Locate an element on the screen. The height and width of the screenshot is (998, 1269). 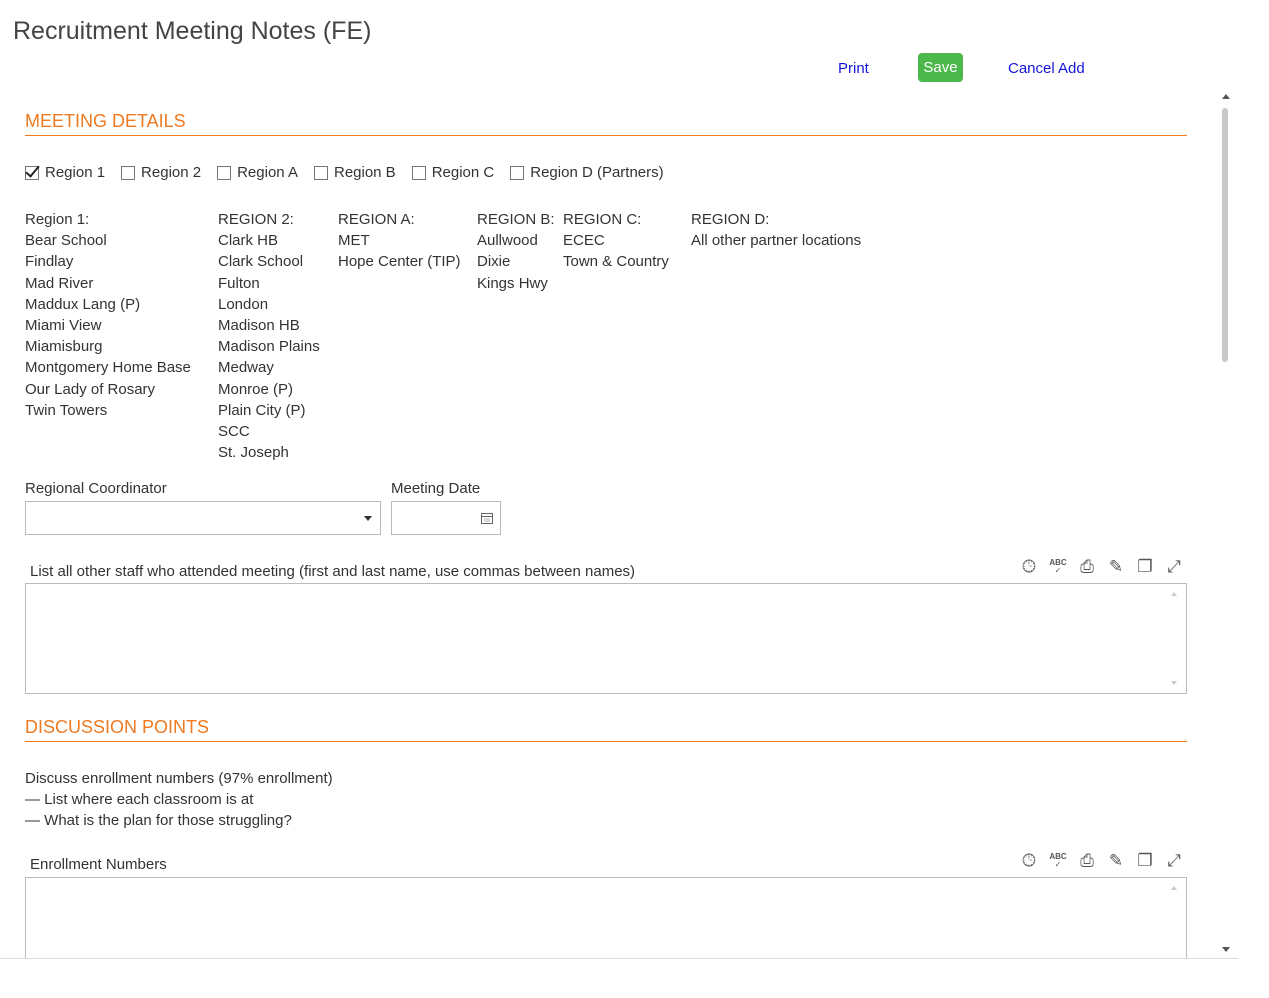
enrollment-label: Enrollment Numbers is located at coordinates (98, 864).